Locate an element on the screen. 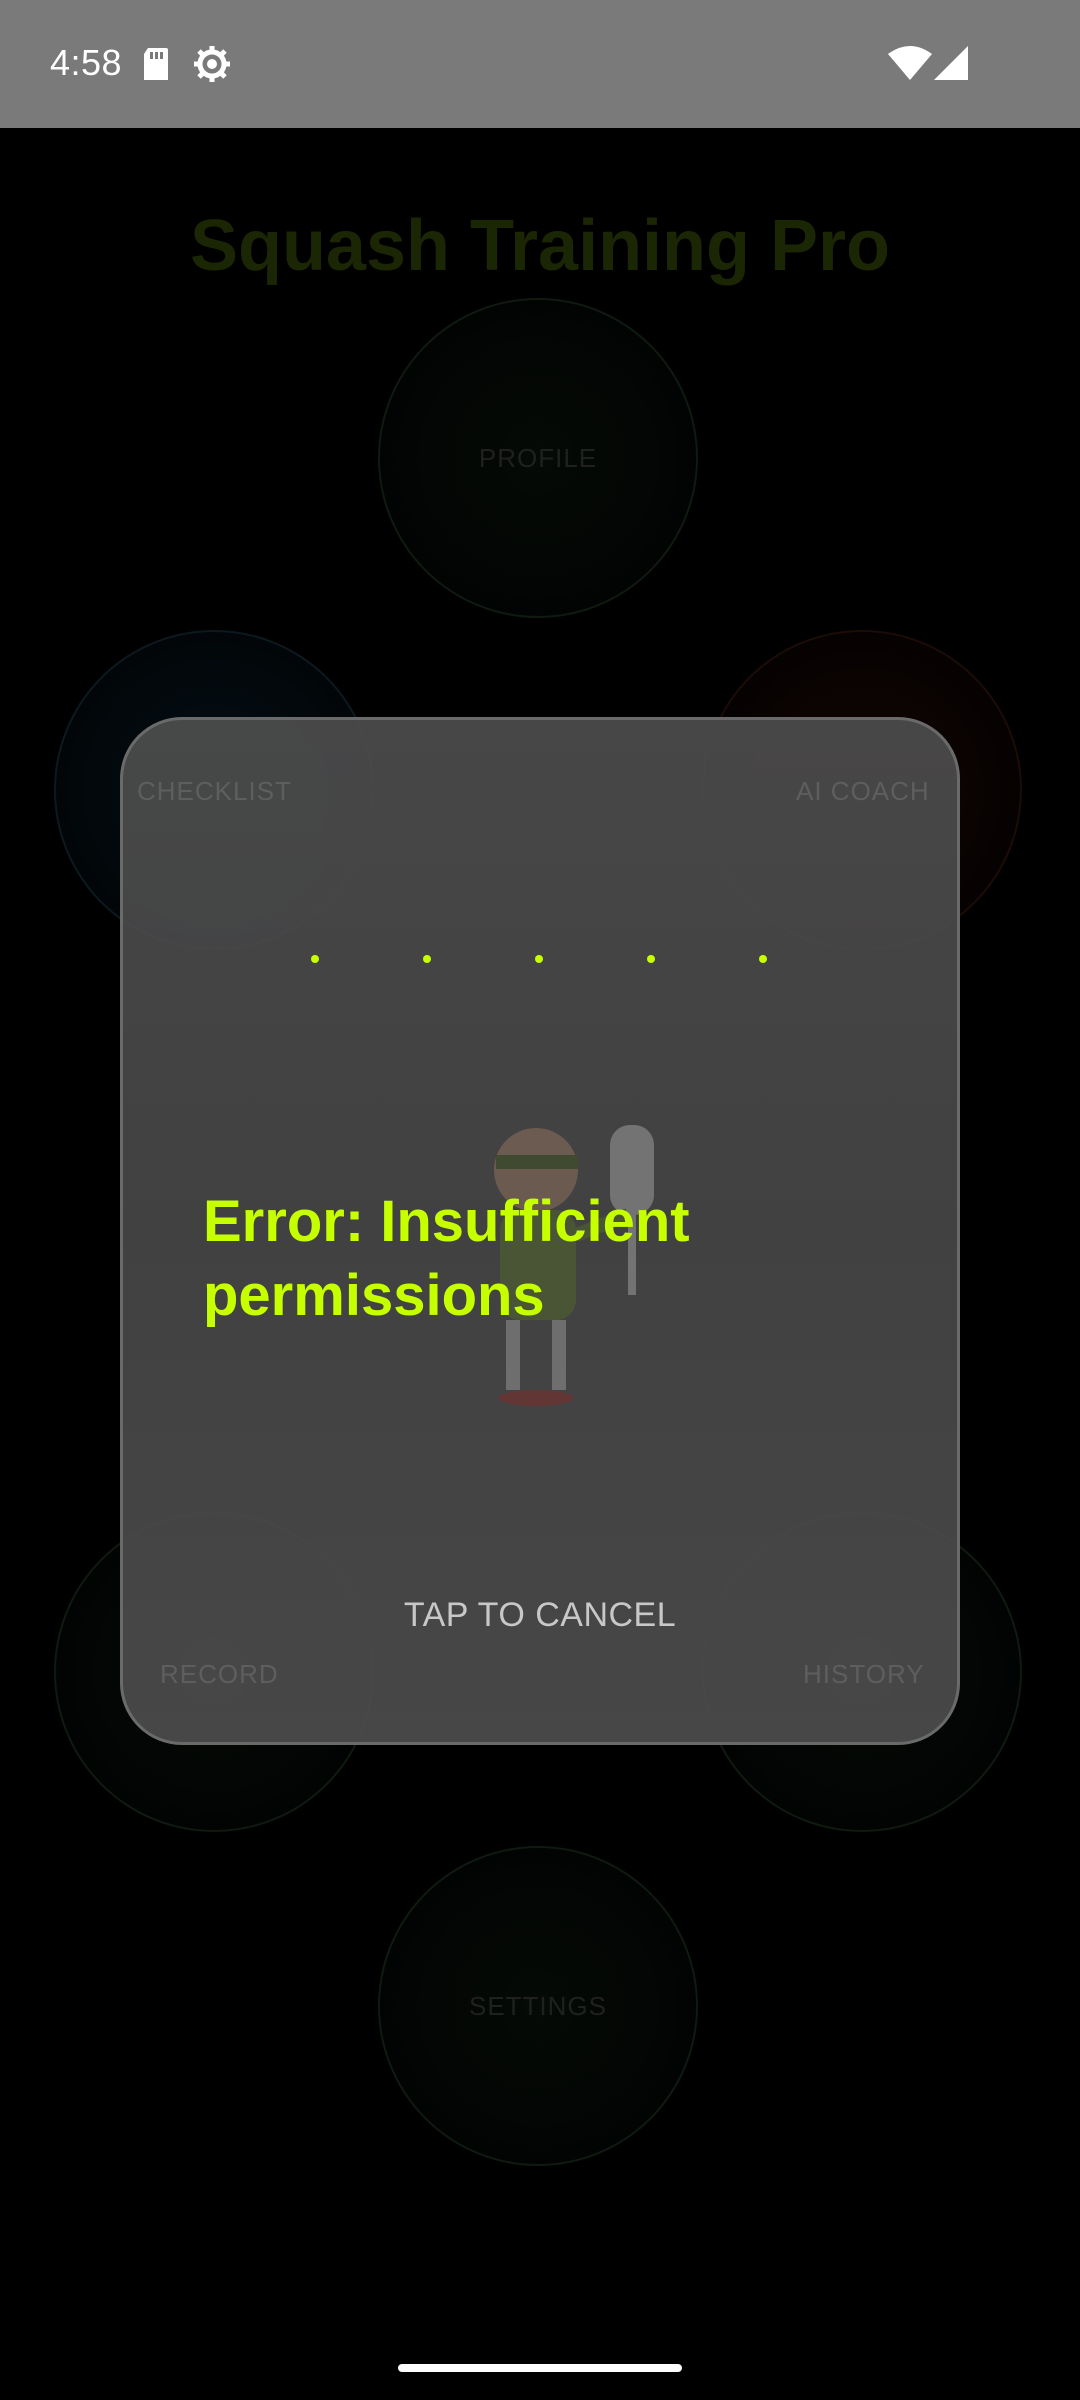 Image resolution: width=1080 pixels, height=2400 pixels. history-label: HISTORY is located at coordinates (864, 1674).